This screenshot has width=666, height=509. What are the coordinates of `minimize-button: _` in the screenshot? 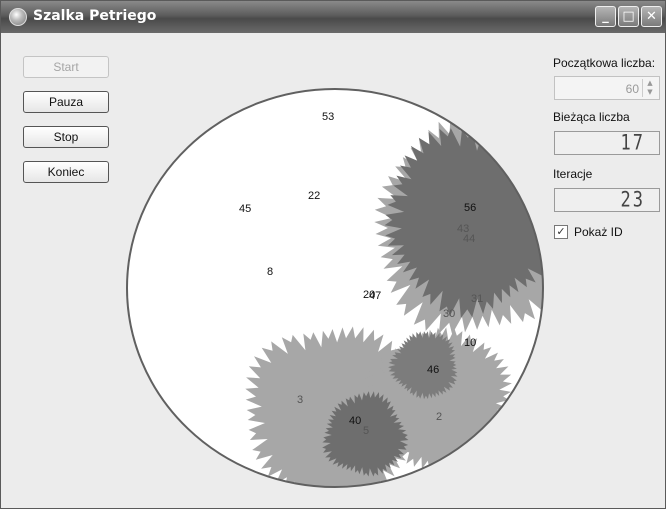 It's located at (605, 16).